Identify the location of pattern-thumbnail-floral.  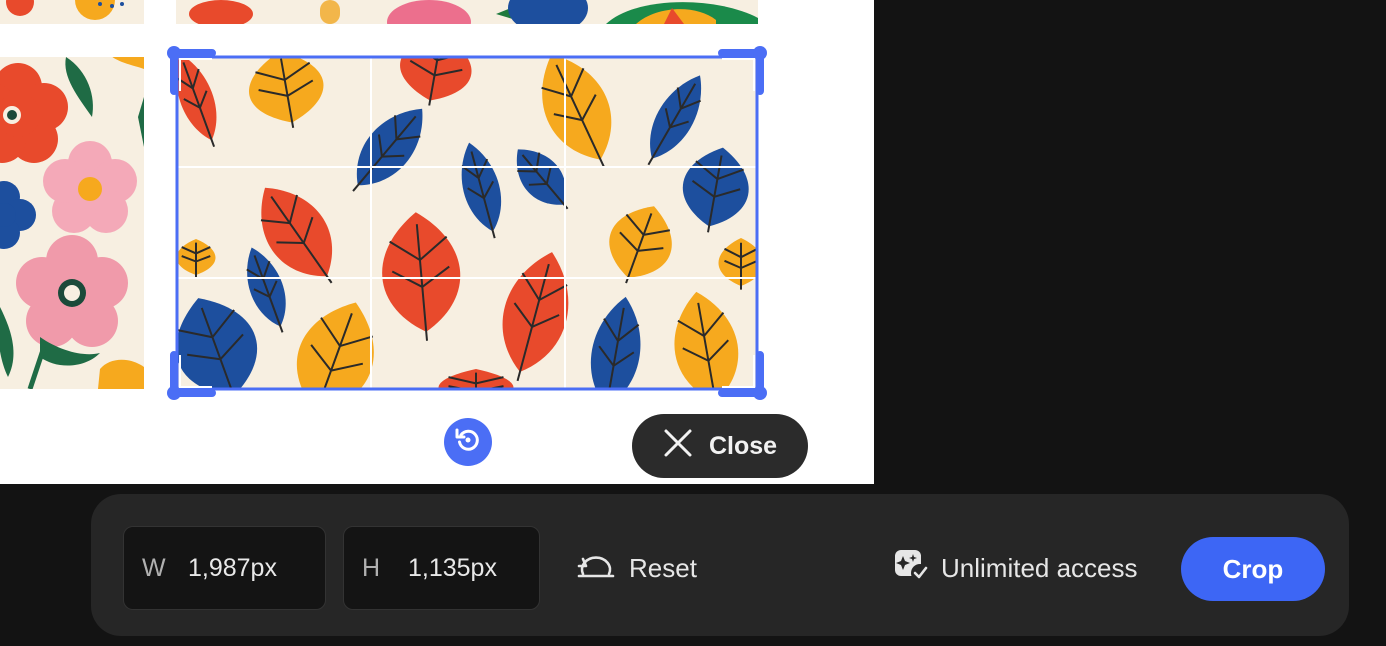
(72, 223).